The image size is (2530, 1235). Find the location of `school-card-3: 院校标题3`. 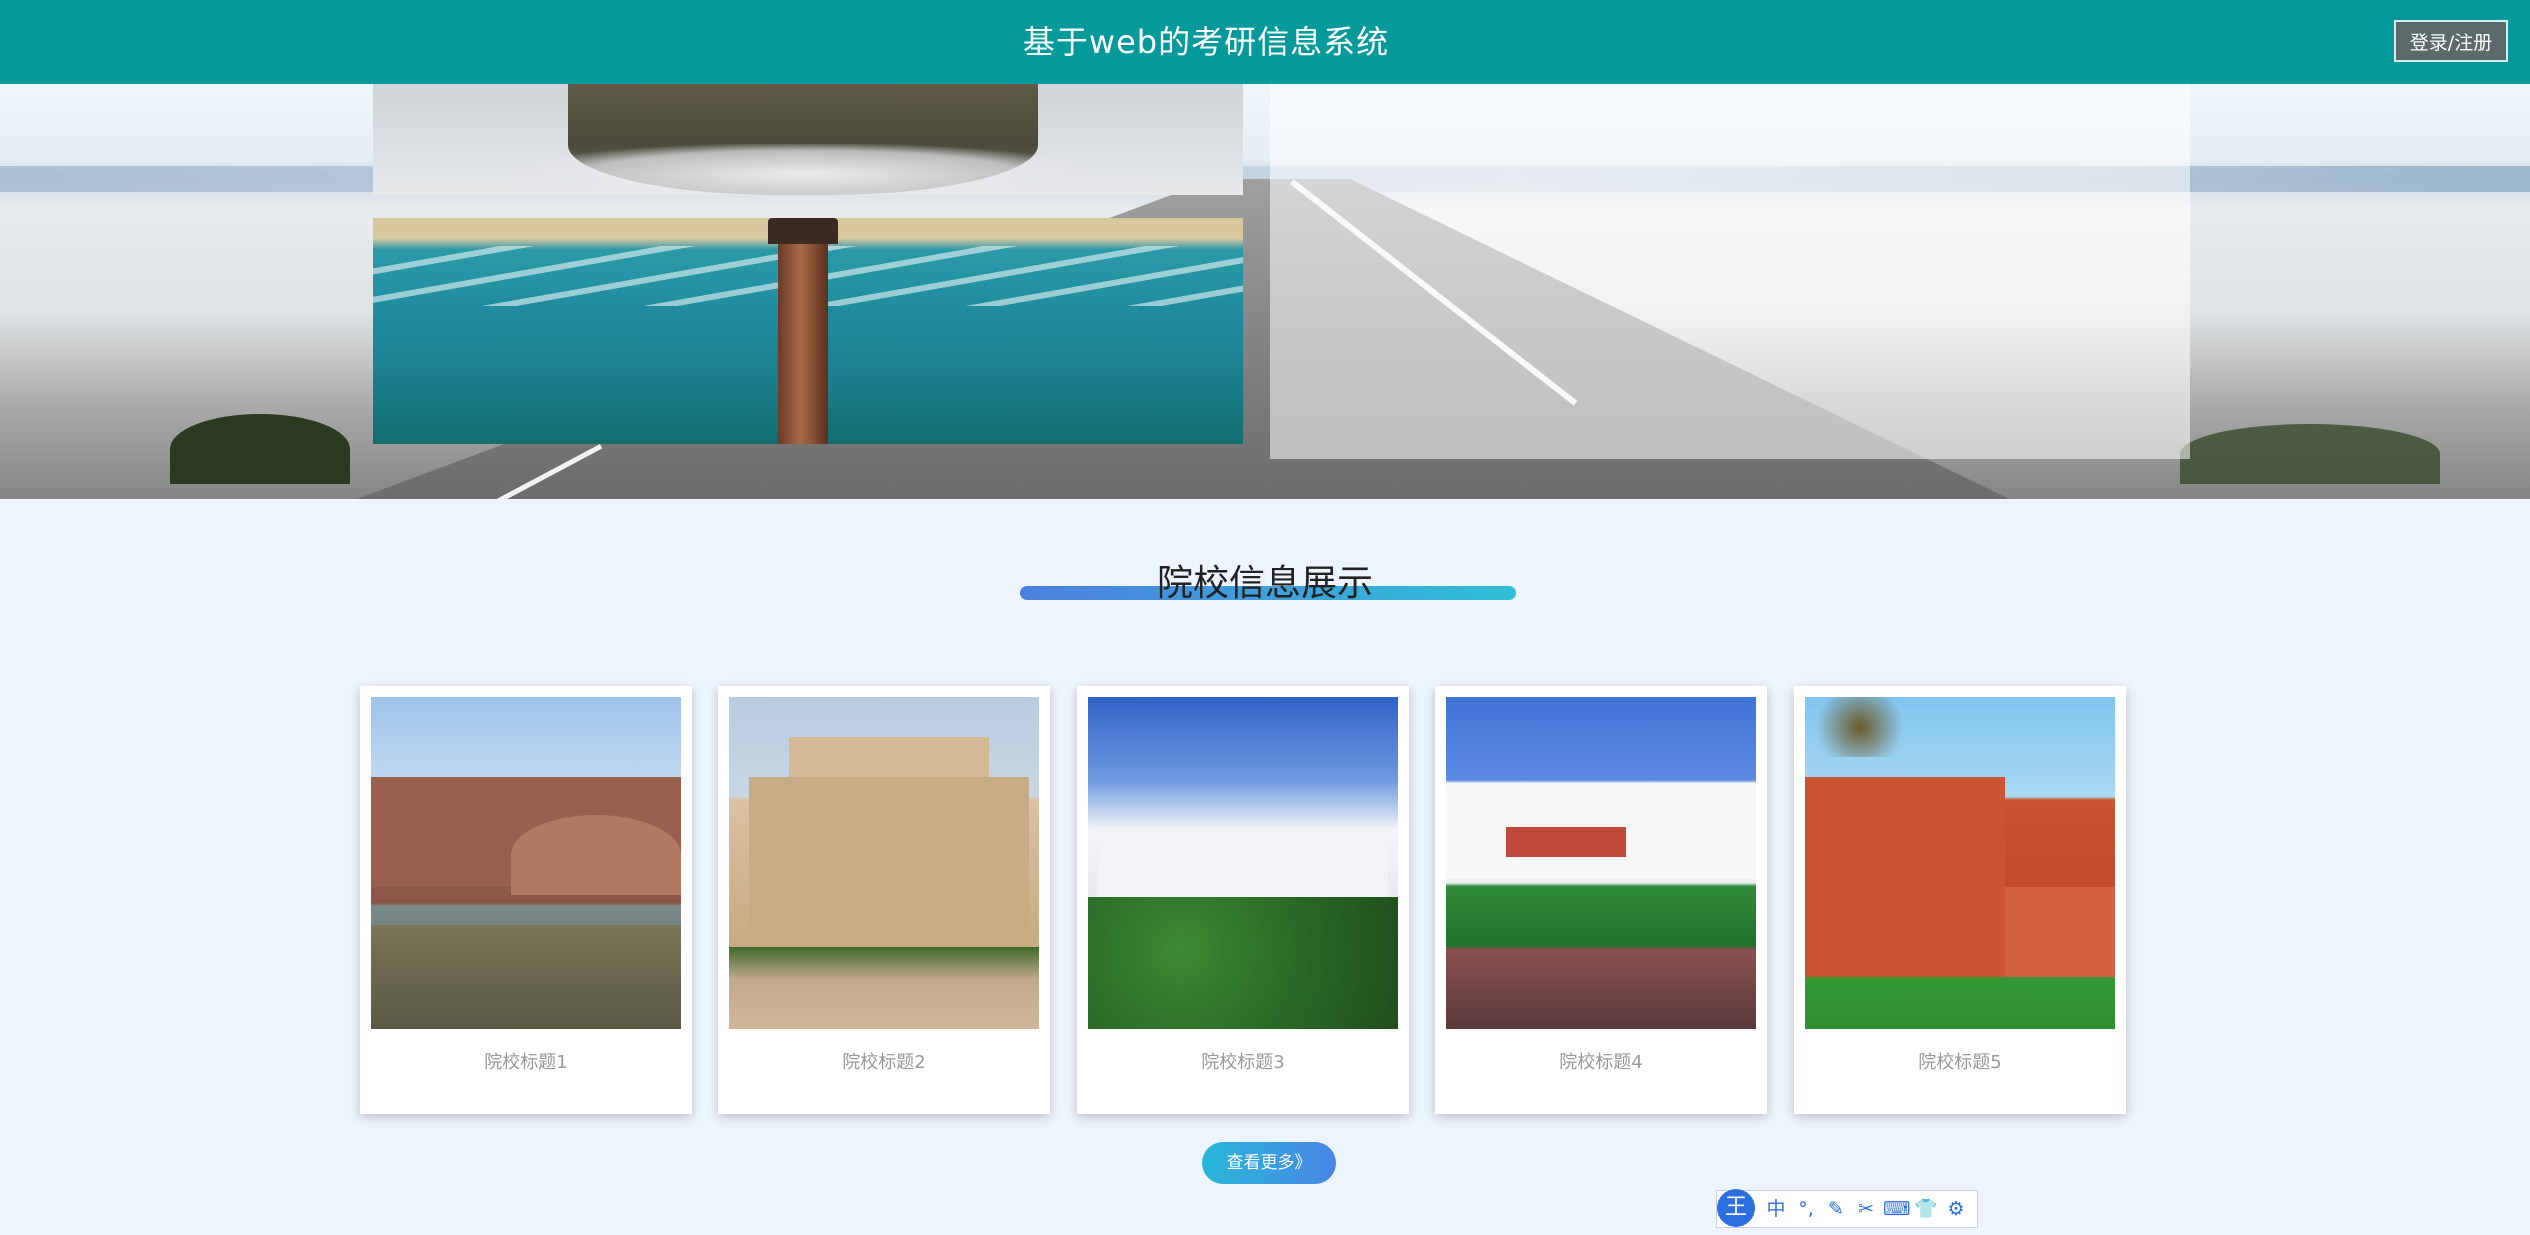

school-card-3: 院校标题3 is located at coordinates (1243, 900).